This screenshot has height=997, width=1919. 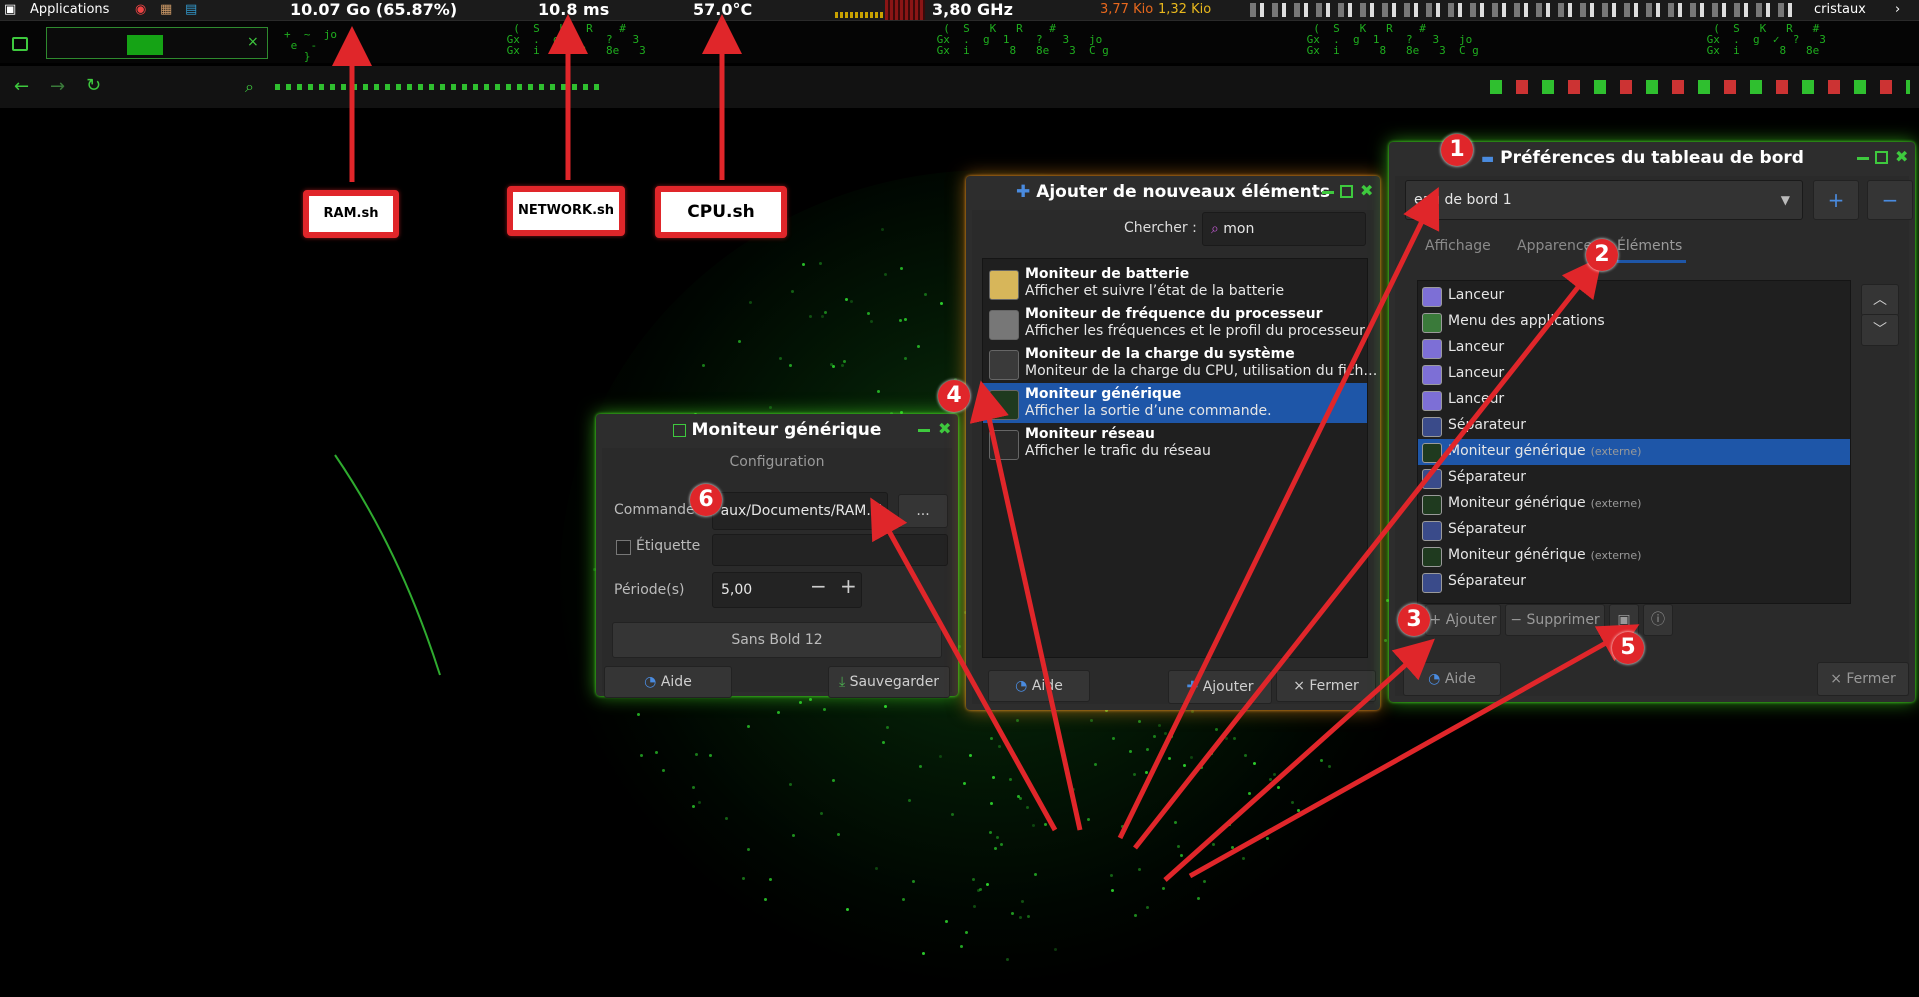 I want to click on badge-4: 4, so click(x=954, y=396).